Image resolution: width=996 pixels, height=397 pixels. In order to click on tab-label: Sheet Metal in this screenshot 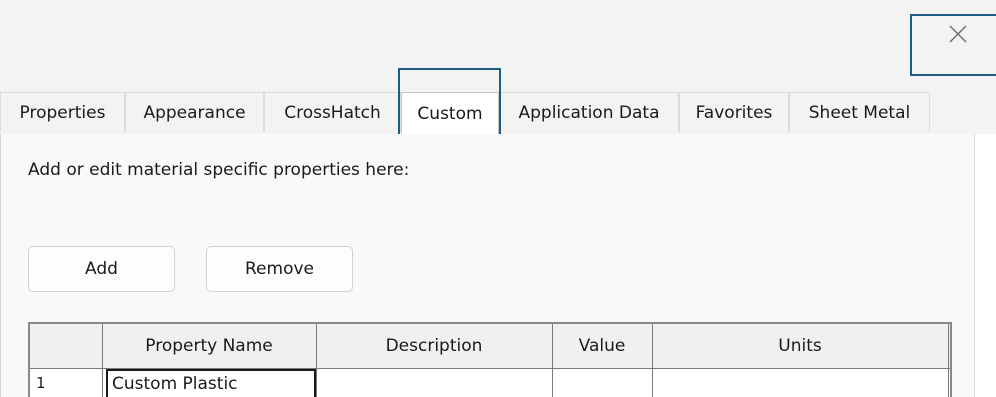, I will do `click(859, 112)`.